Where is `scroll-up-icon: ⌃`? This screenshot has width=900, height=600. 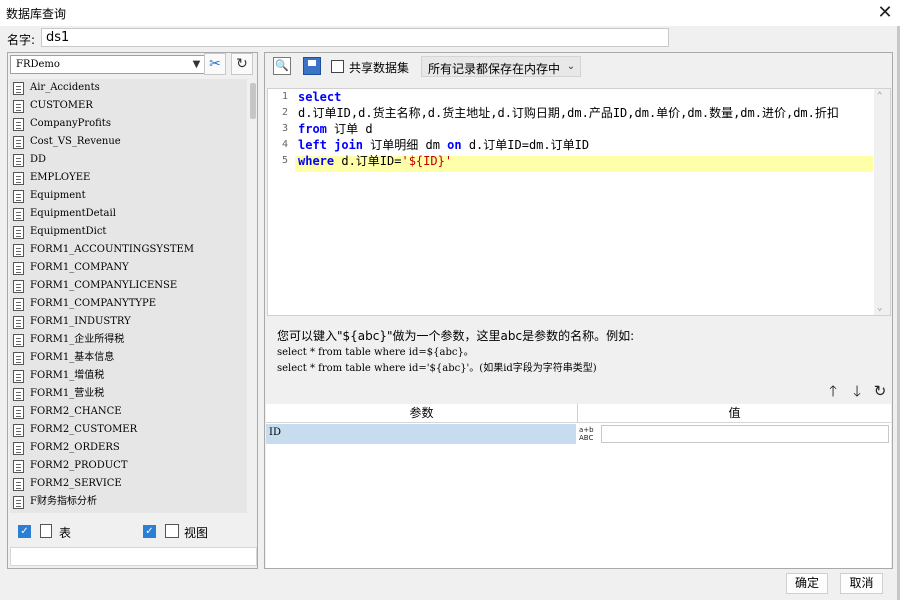 scroll-up-icon: ⌃ is located at coordinates (879, 96).